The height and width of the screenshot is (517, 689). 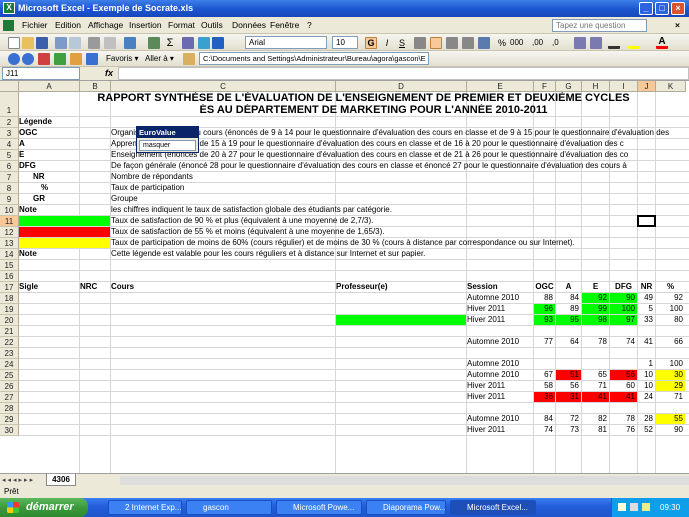 What do you see at coordinates (623, 430) in the screenshot?
I see `value-cell: 76` at bounding box center [623, 430].